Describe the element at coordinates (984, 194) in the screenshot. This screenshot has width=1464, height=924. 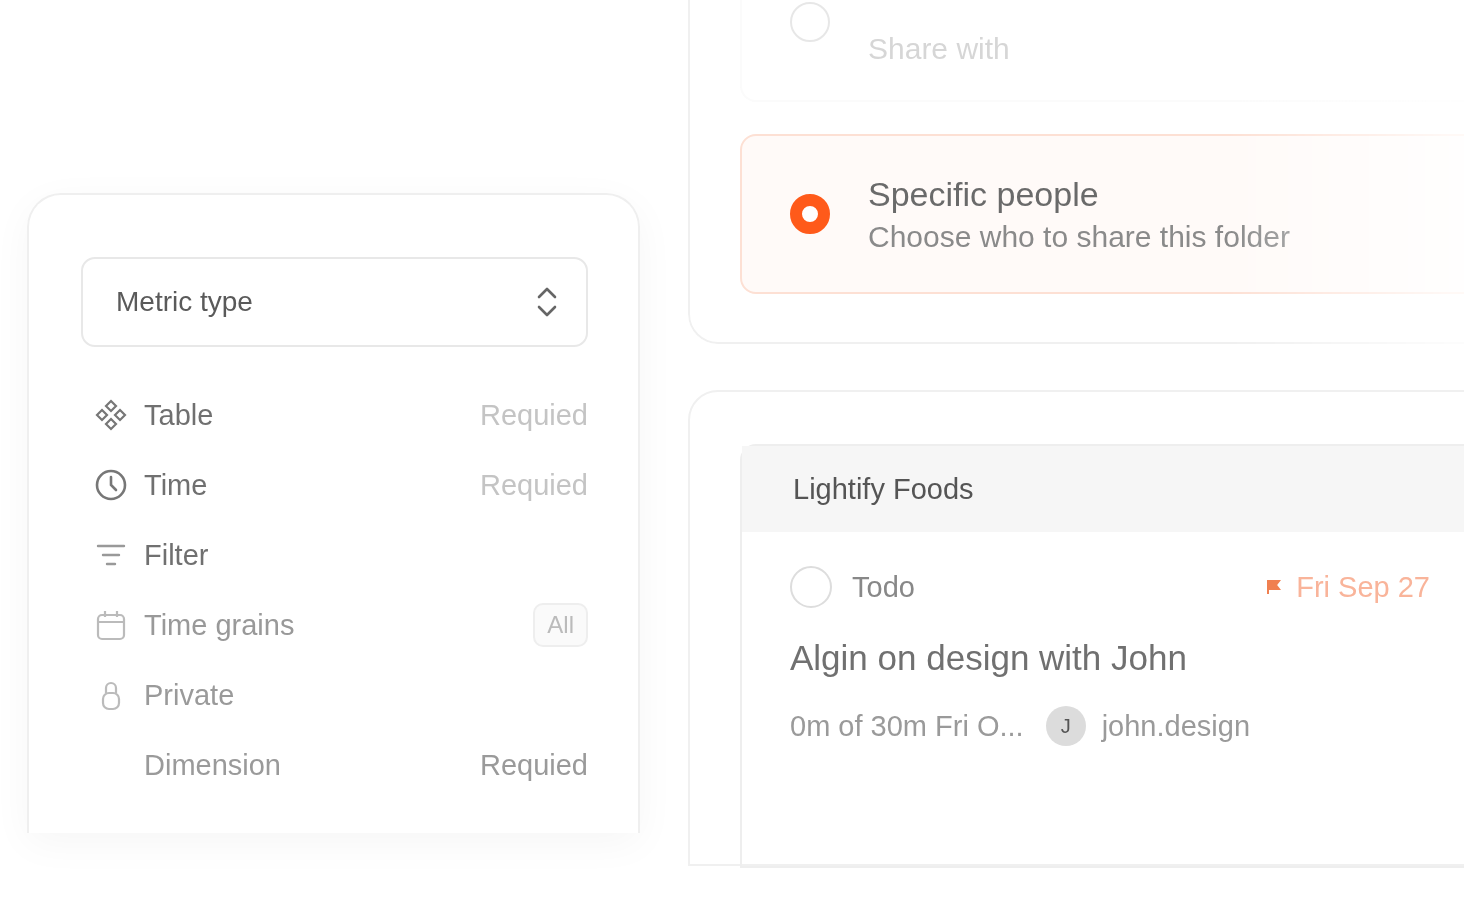
I see `option-title: Specific people` at that location.